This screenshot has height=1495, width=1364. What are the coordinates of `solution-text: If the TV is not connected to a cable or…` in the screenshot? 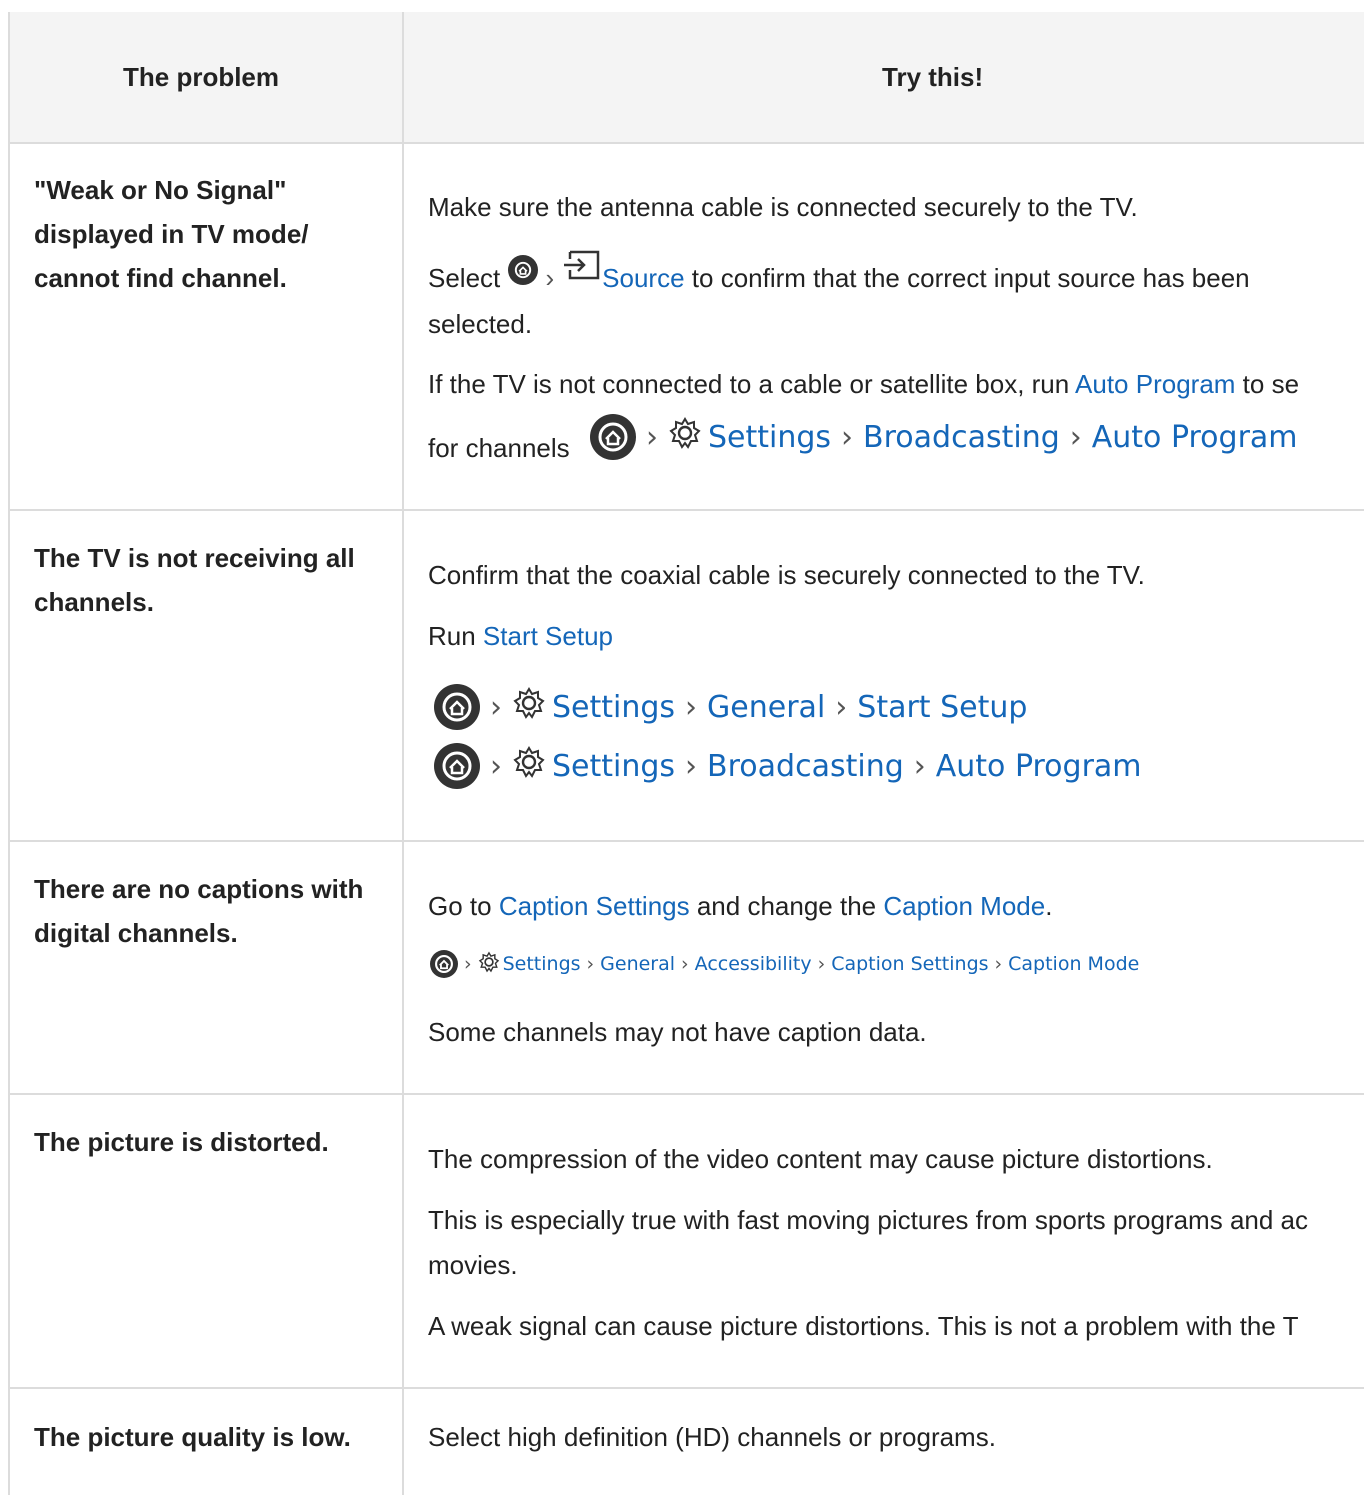 It's located at (864, 384).